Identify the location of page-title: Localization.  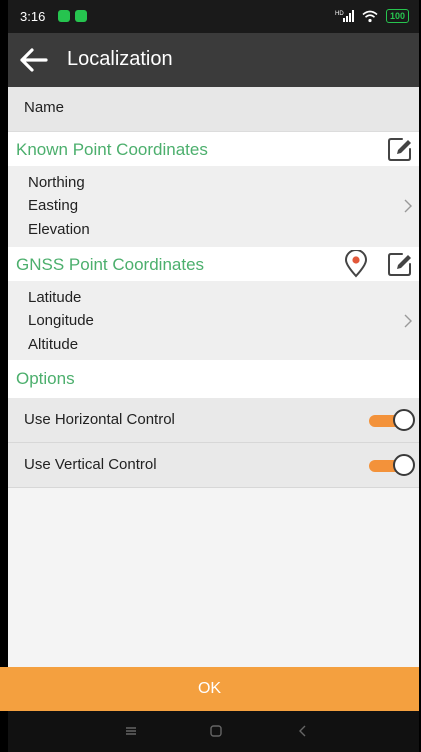
(120, 59).